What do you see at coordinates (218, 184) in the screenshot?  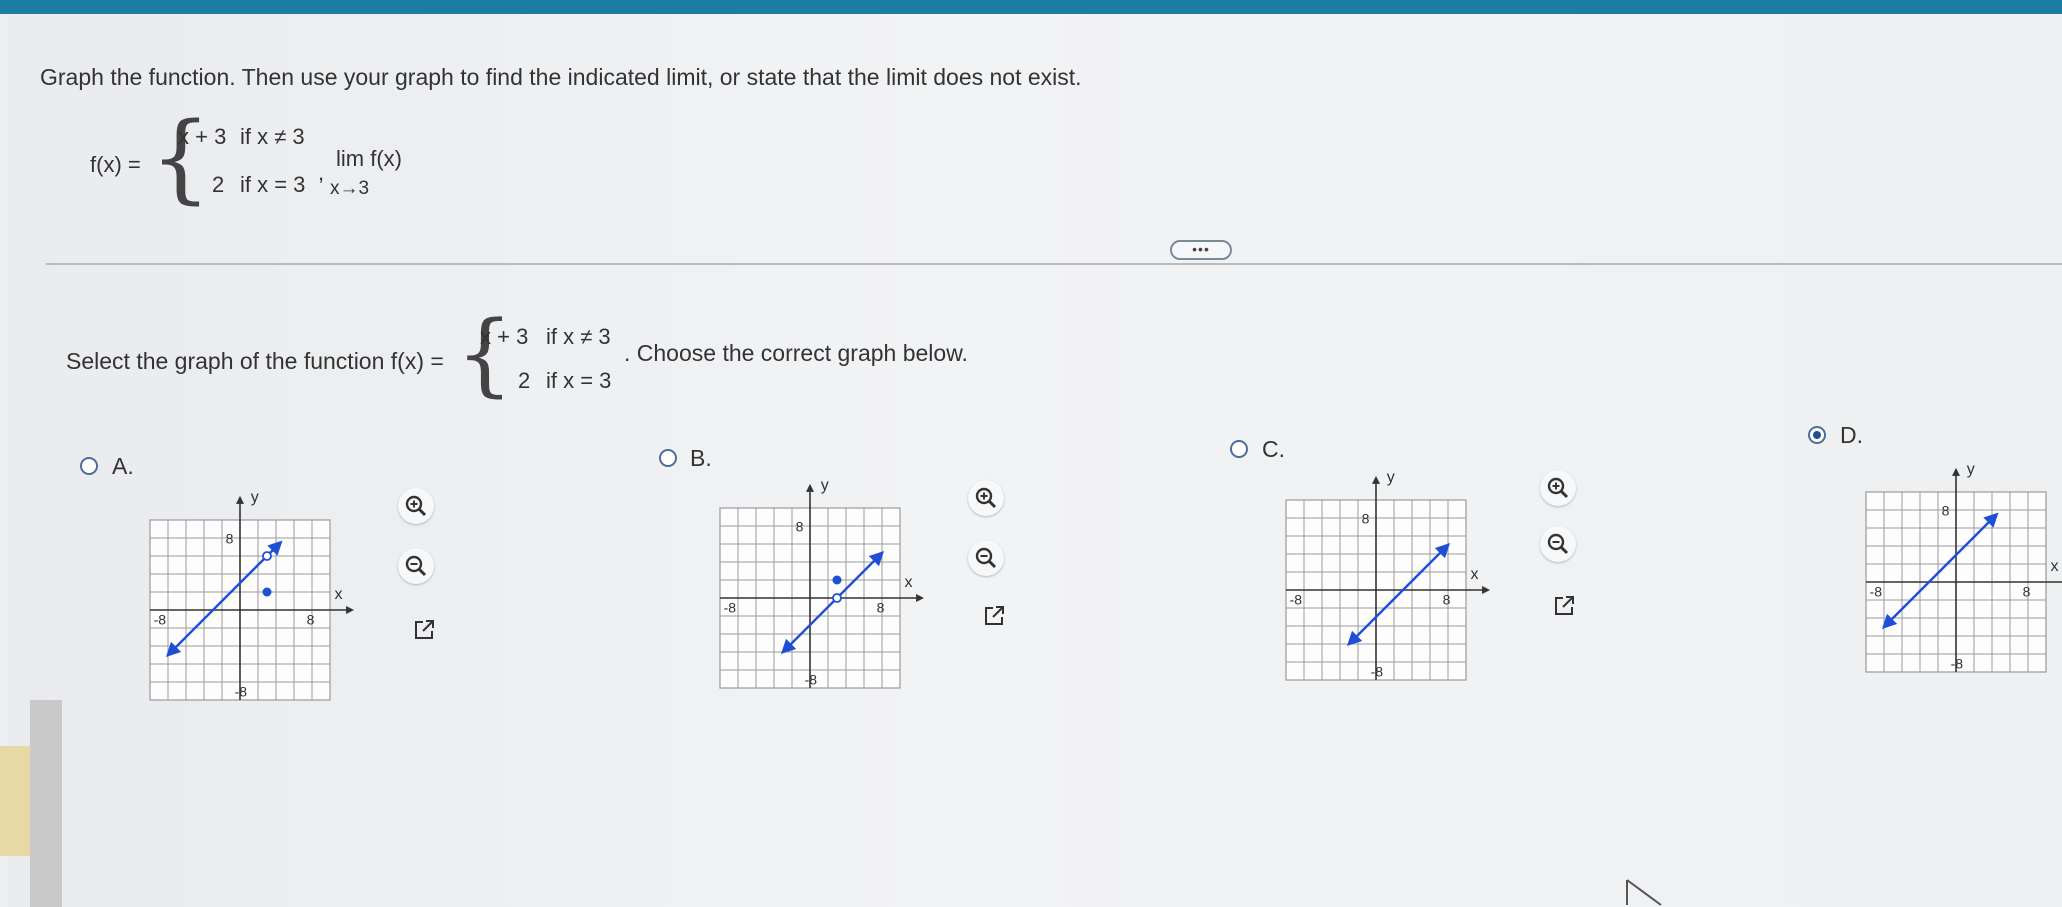 I see `case2-expr: 2` at bounding box center [218, 184].